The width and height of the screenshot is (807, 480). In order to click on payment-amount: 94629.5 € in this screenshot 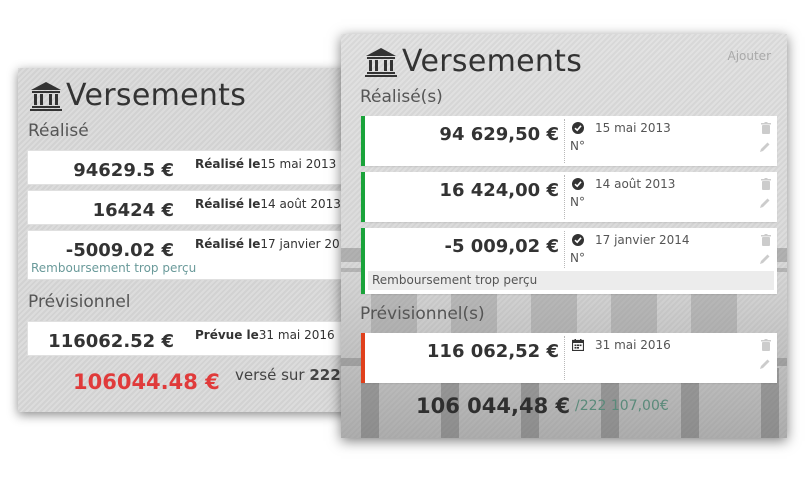, I will do `click(123, 170)`.